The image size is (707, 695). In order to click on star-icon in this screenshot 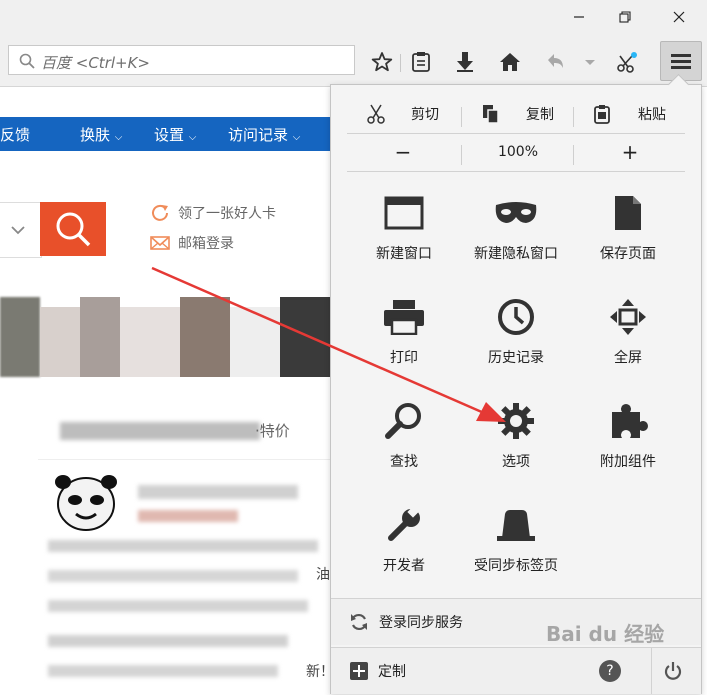, I will do `click(382, 62)`.